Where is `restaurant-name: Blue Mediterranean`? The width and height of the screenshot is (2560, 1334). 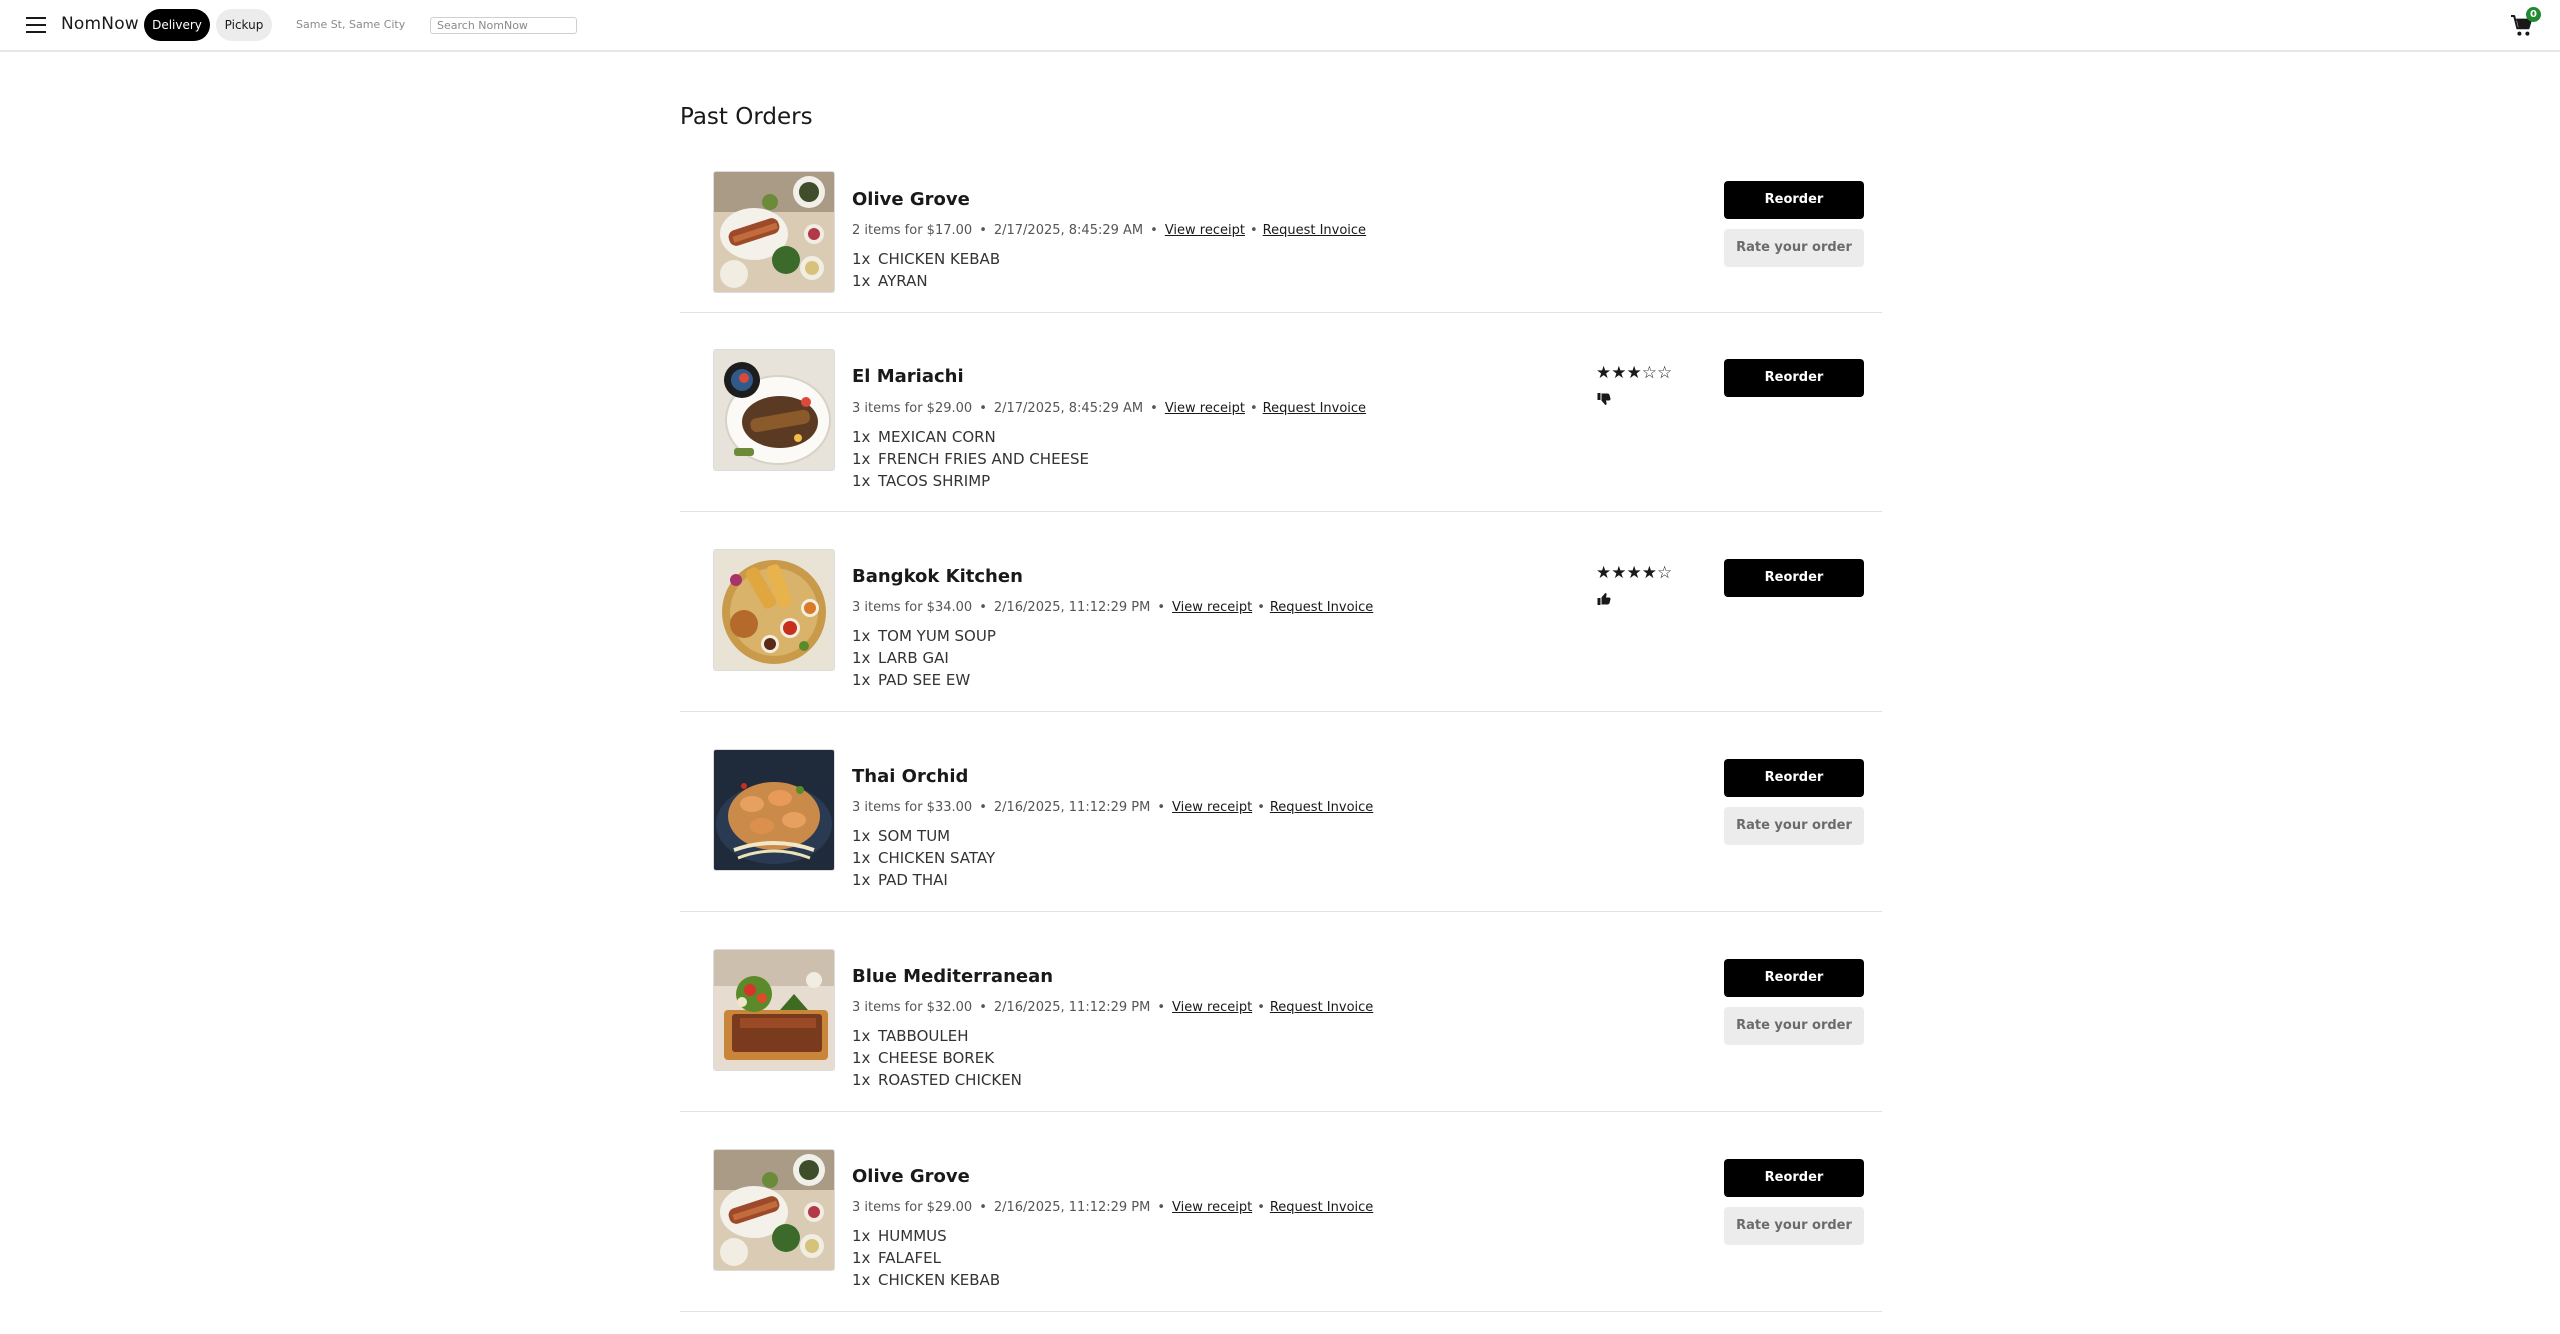 restaurant-name: Blue Mediterranean is located at coordinates (952, 976).